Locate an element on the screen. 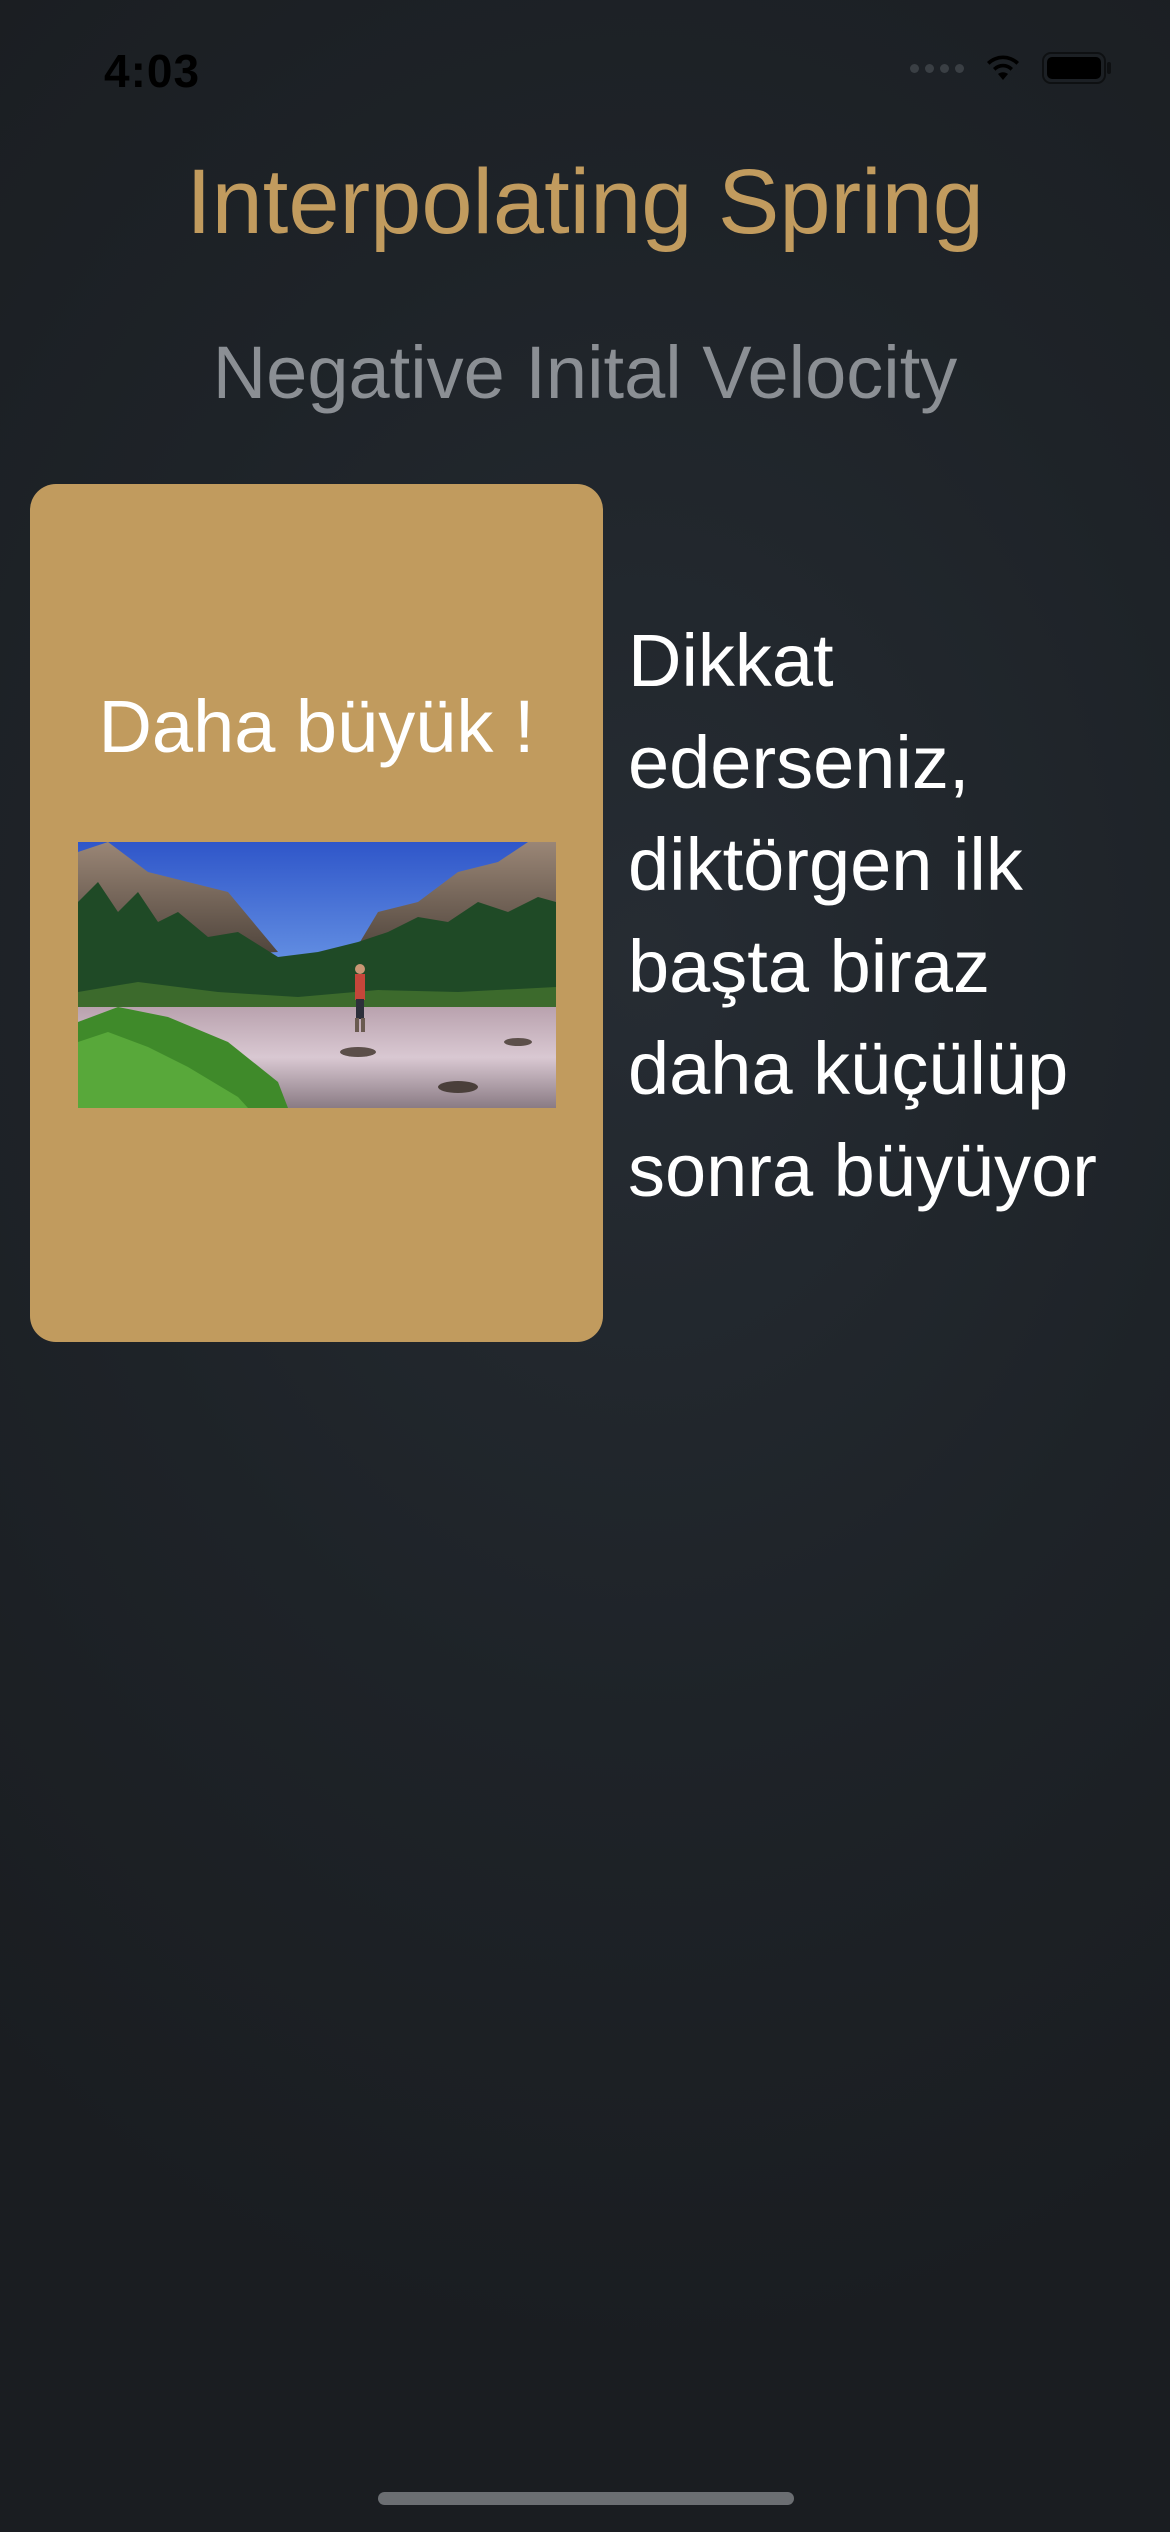  battery-icon is located at coordinates (1076, 68).